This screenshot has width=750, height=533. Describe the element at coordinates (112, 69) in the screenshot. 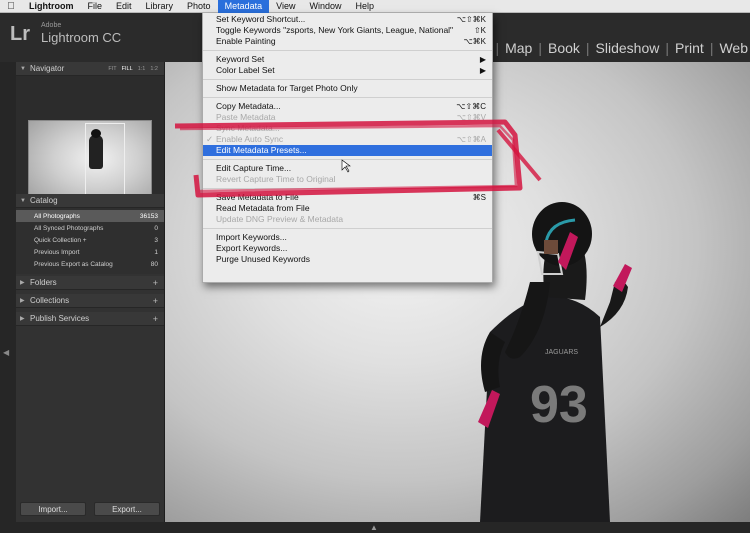

I see `zoom-fit: FIT` at that location.